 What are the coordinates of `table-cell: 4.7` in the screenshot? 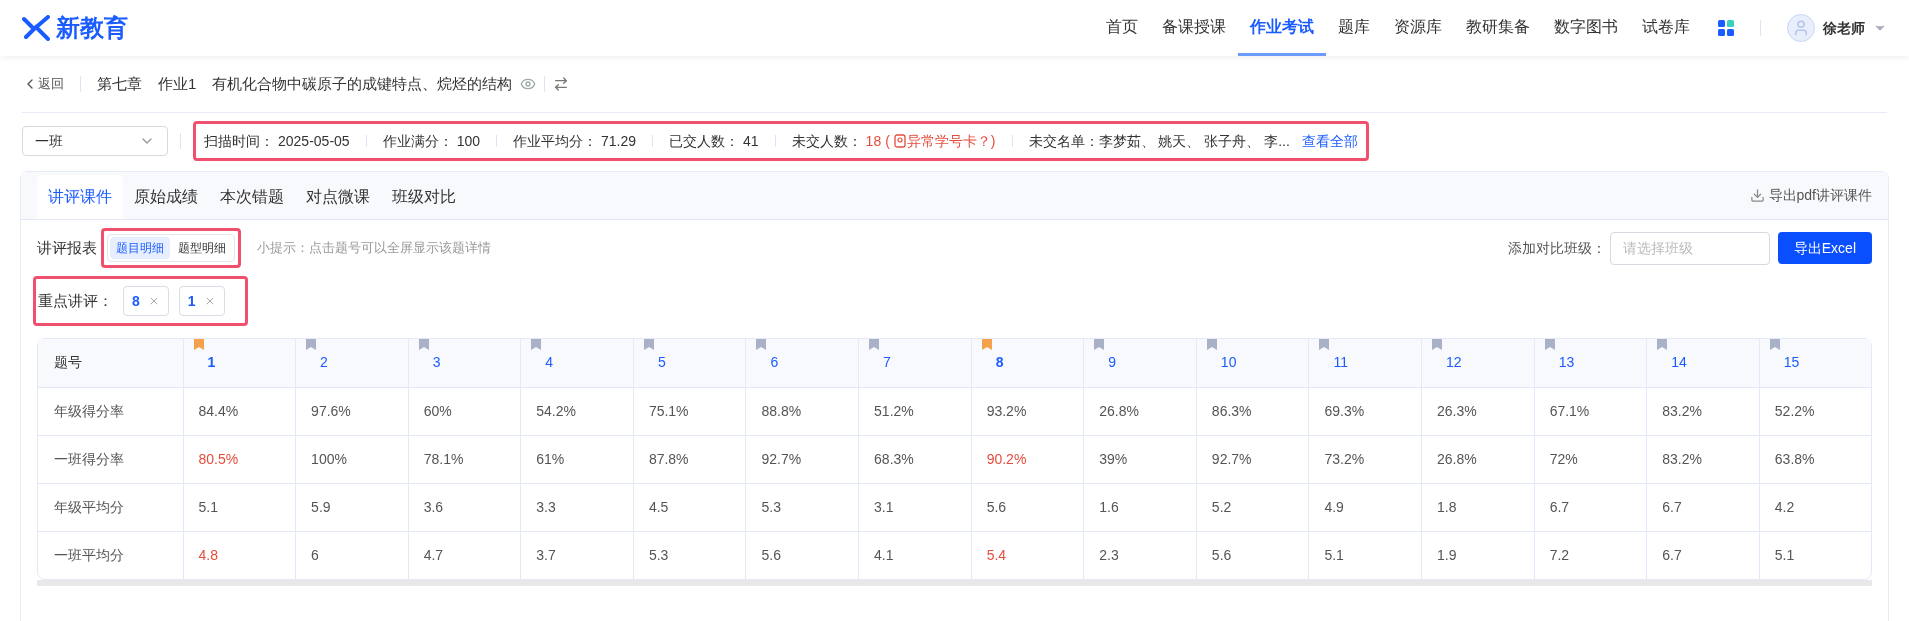 It's located at (464, 555).